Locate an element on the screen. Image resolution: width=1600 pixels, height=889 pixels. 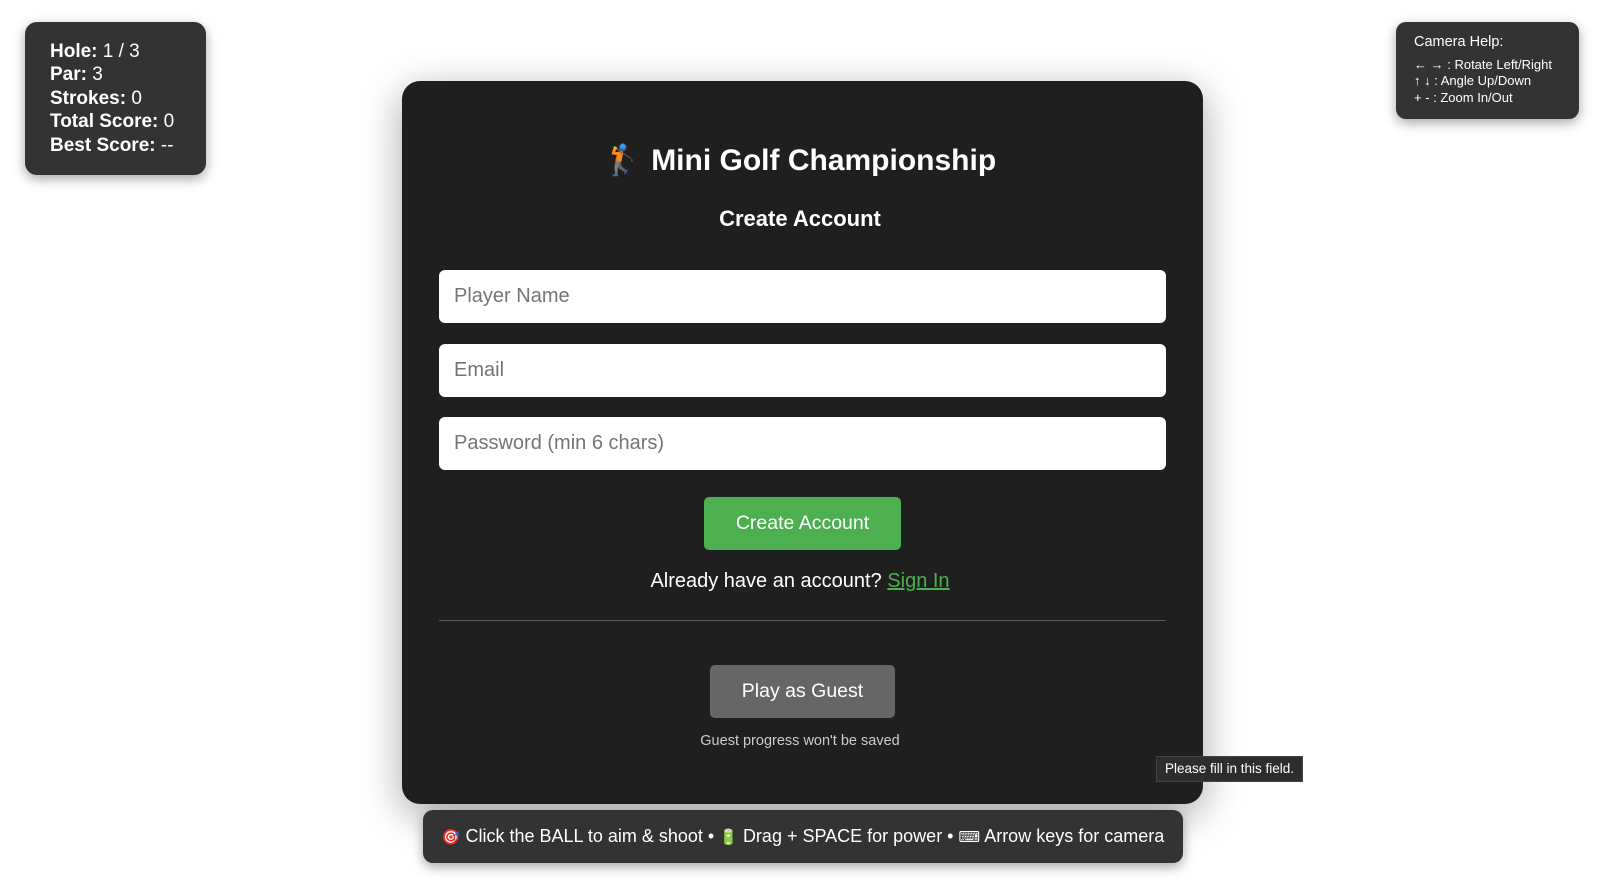
hole-row: Hole: 1 / 3 is located at coordinates (128, 51).